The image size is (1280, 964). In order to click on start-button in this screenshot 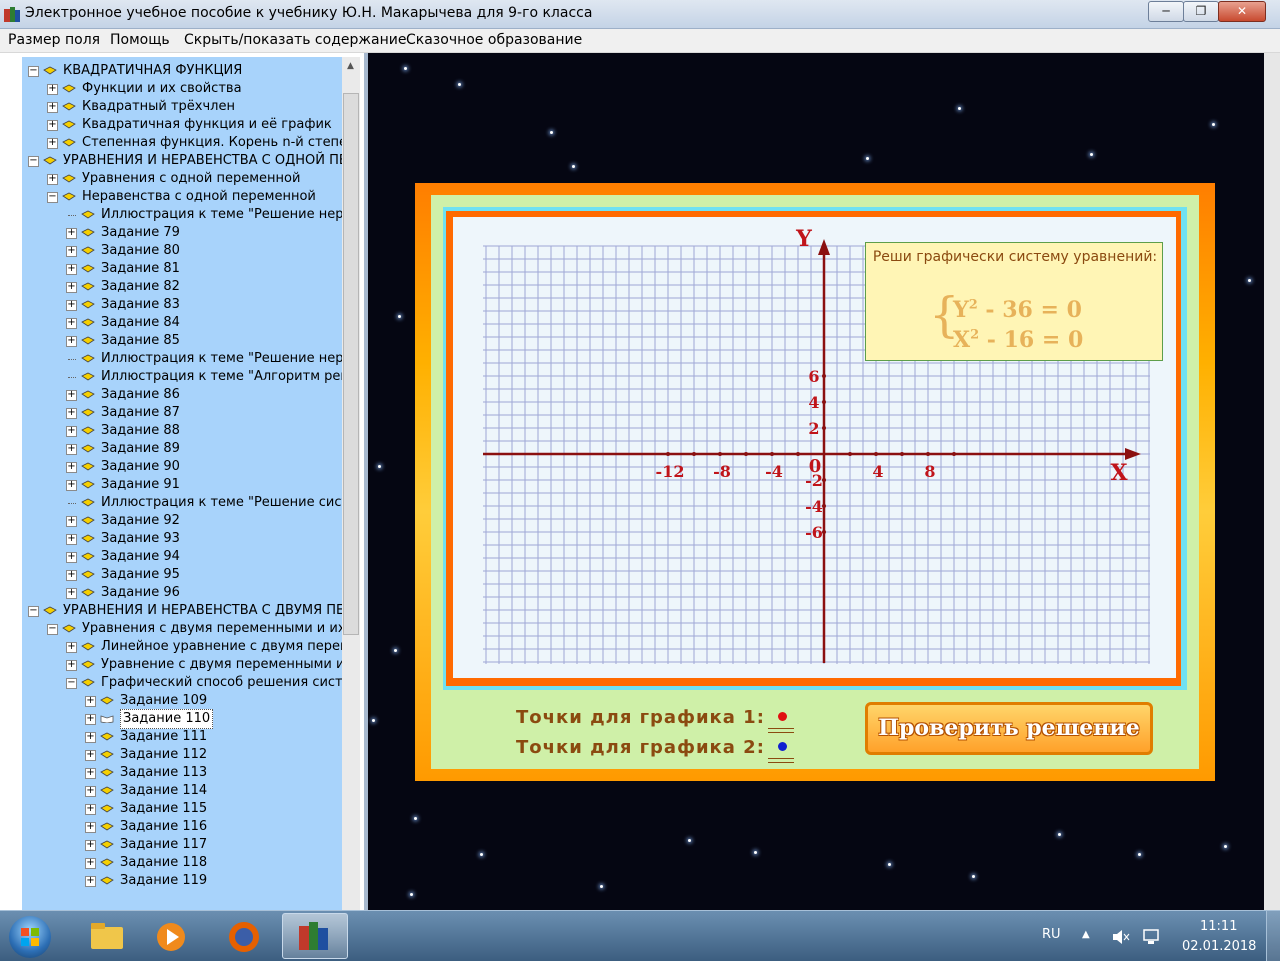, I will do `click(30, 937)`.